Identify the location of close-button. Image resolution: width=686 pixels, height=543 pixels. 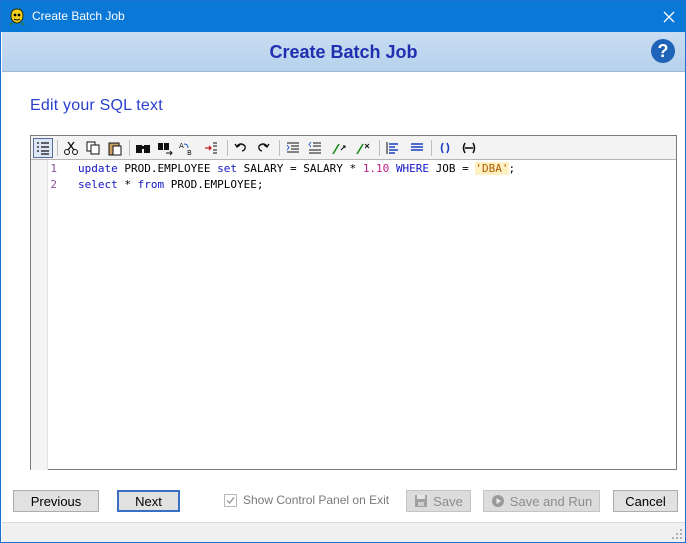
(669, 16).